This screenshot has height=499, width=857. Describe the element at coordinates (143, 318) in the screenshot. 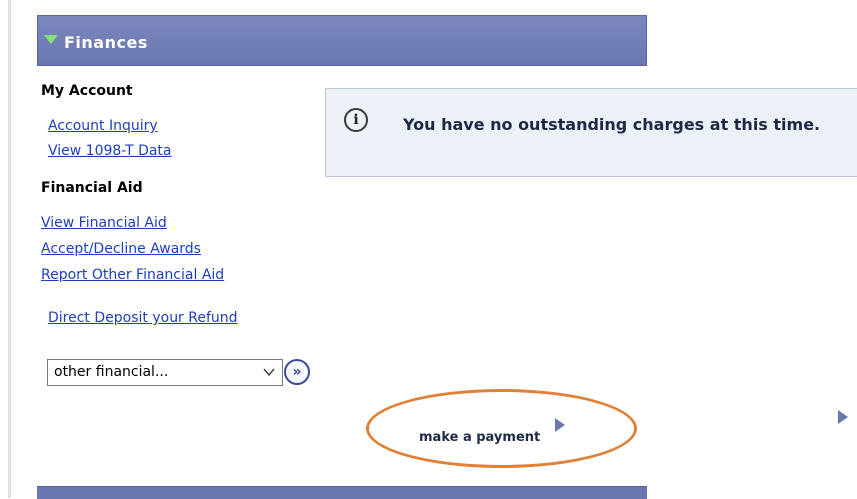

I see `direct-deposit-refund-link: Direct Deposit your Refund` at that location.